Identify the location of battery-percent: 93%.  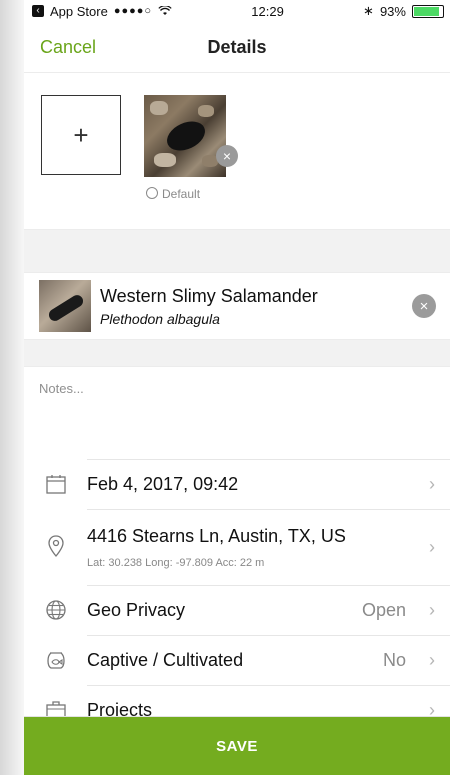
(392, 11).